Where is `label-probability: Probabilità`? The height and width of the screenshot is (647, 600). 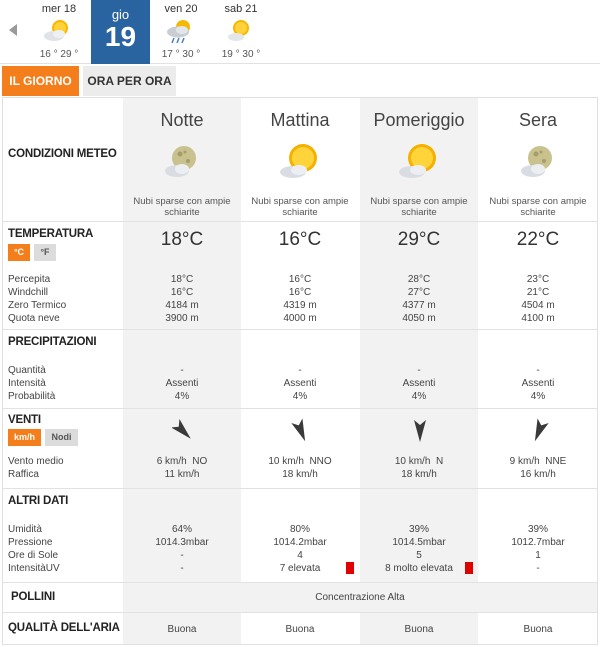
label-probability: Probabilità is located at coordinates (32, 396).